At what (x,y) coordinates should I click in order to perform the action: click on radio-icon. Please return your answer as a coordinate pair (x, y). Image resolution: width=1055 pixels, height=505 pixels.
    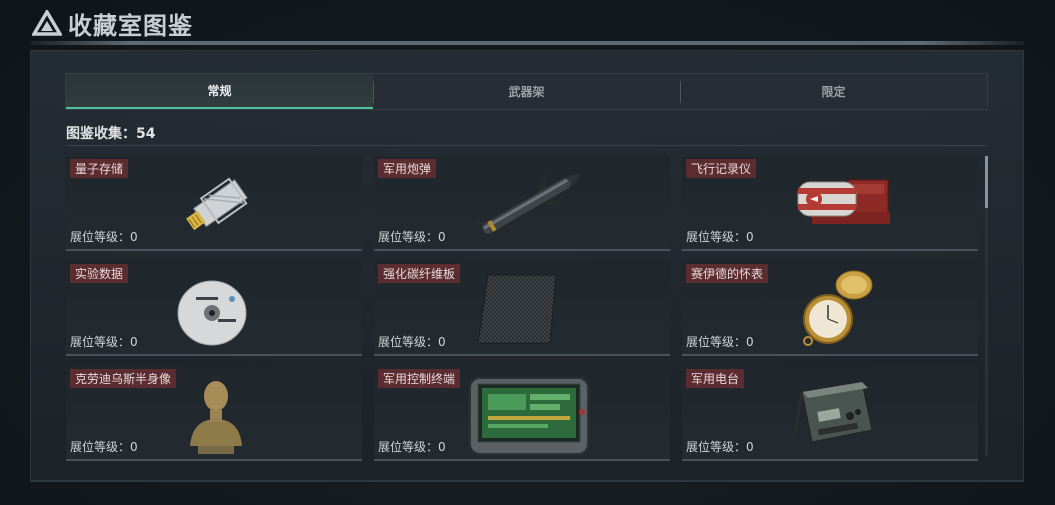
    Looking at the image, I should click on (832, 412).